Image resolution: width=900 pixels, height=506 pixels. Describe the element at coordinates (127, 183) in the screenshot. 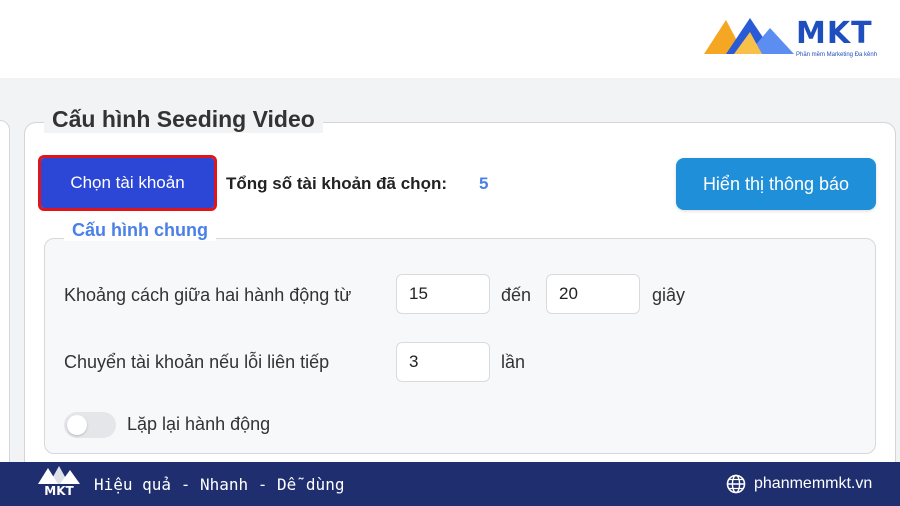

I see `choose-account-button: Chọn tài khoản` at that location.